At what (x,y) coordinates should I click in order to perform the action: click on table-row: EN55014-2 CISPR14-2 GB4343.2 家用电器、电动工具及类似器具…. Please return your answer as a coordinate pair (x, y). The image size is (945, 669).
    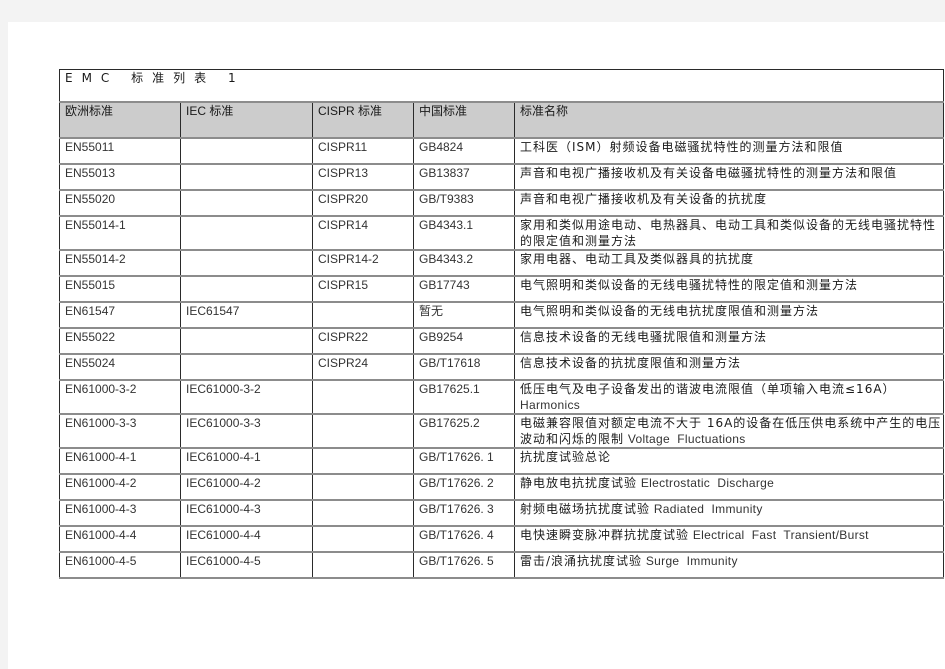
    Looking at the image, I should click on (502, 263).